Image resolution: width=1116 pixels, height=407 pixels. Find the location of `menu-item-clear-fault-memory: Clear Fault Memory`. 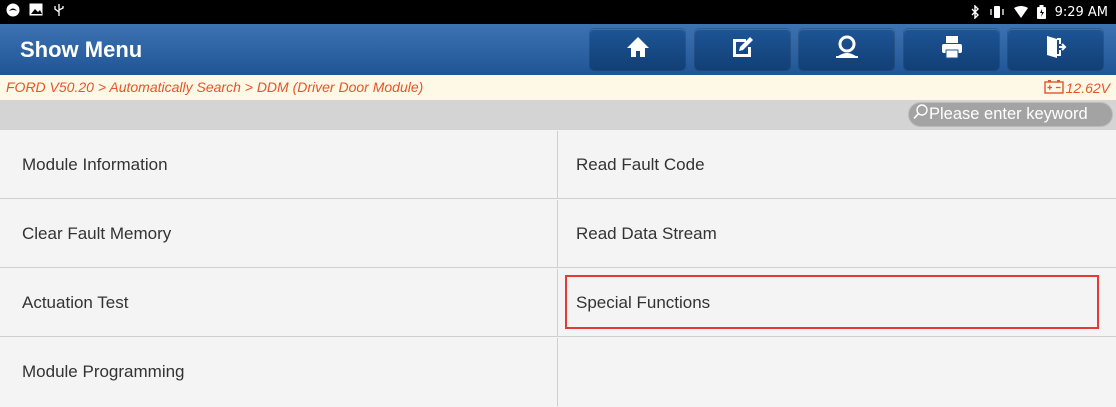

menu-item-clear-fault-memory: Clear Fault Memory is located at coordinates (278, 234).